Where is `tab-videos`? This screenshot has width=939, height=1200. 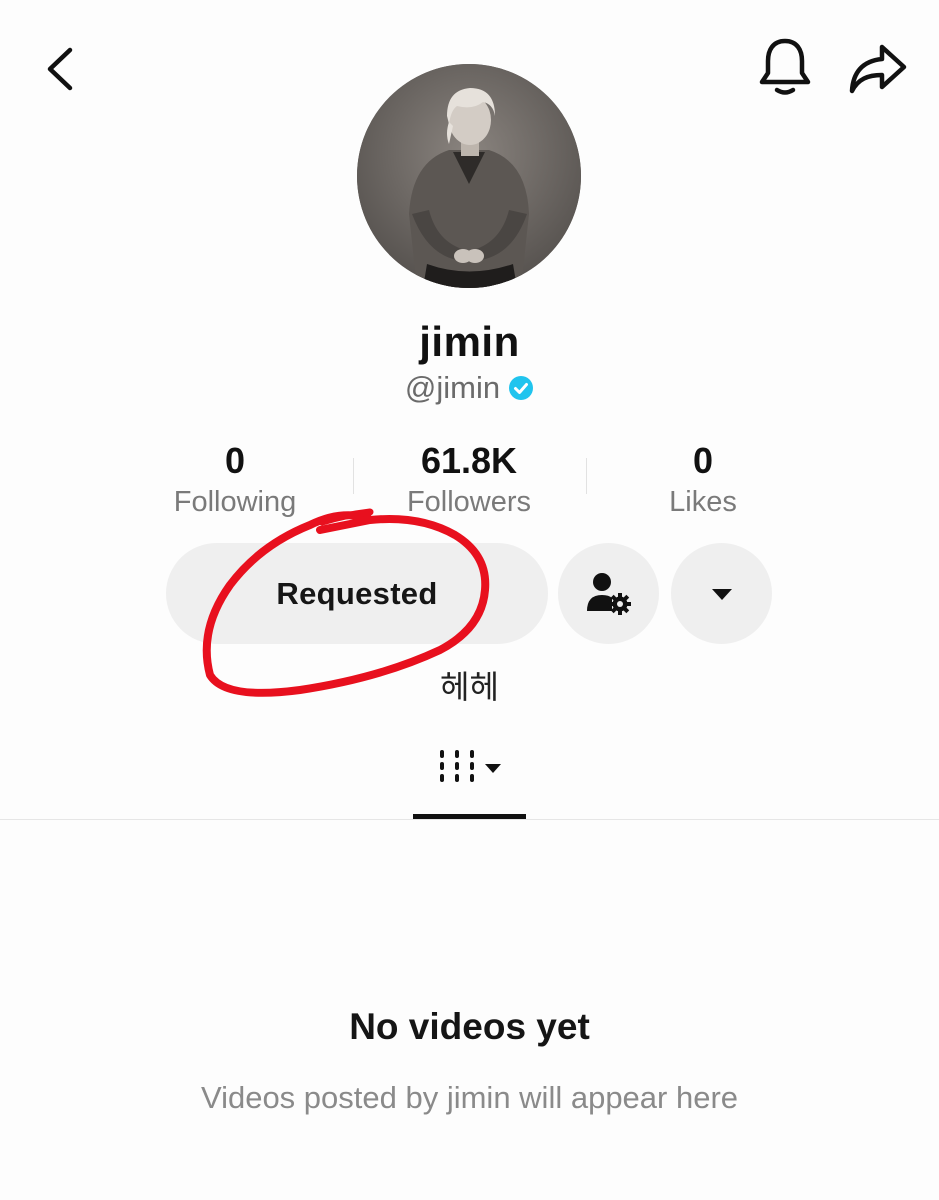 tab-videos is located at coordinates (469, 780).